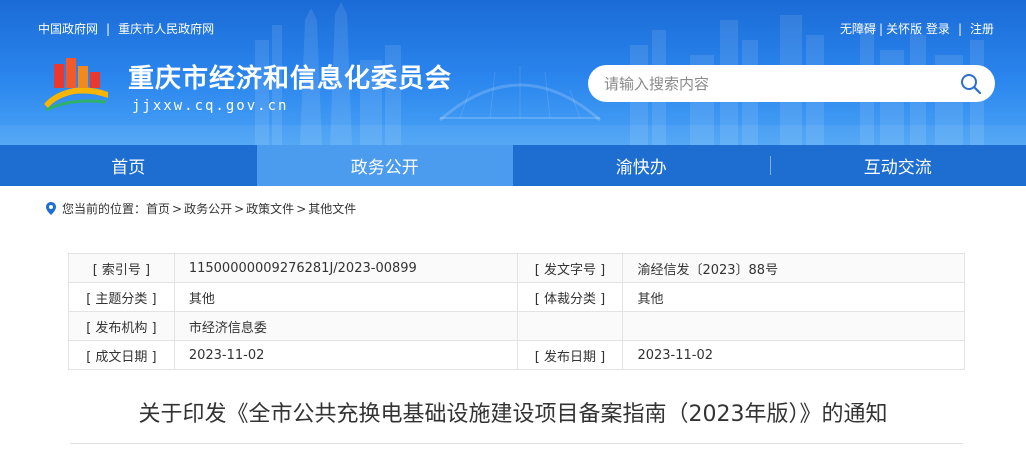  I want to click on search-box, so click(791, 83).